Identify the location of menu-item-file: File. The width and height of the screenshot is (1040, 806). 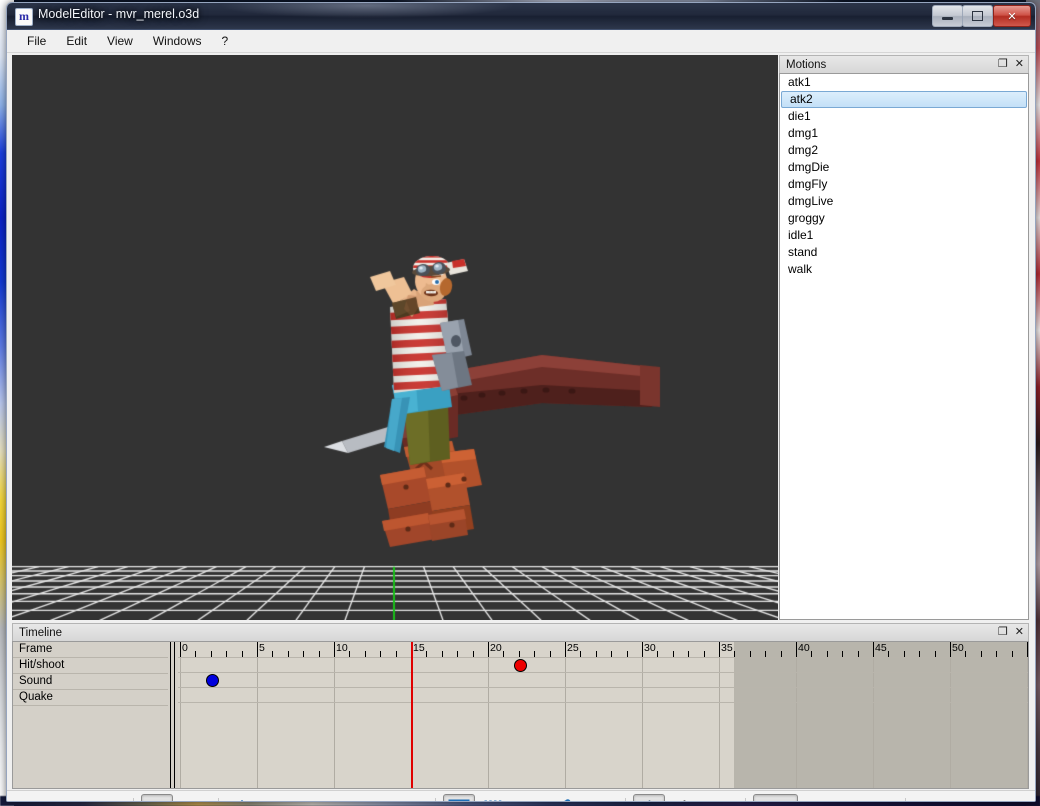
(36, 41).